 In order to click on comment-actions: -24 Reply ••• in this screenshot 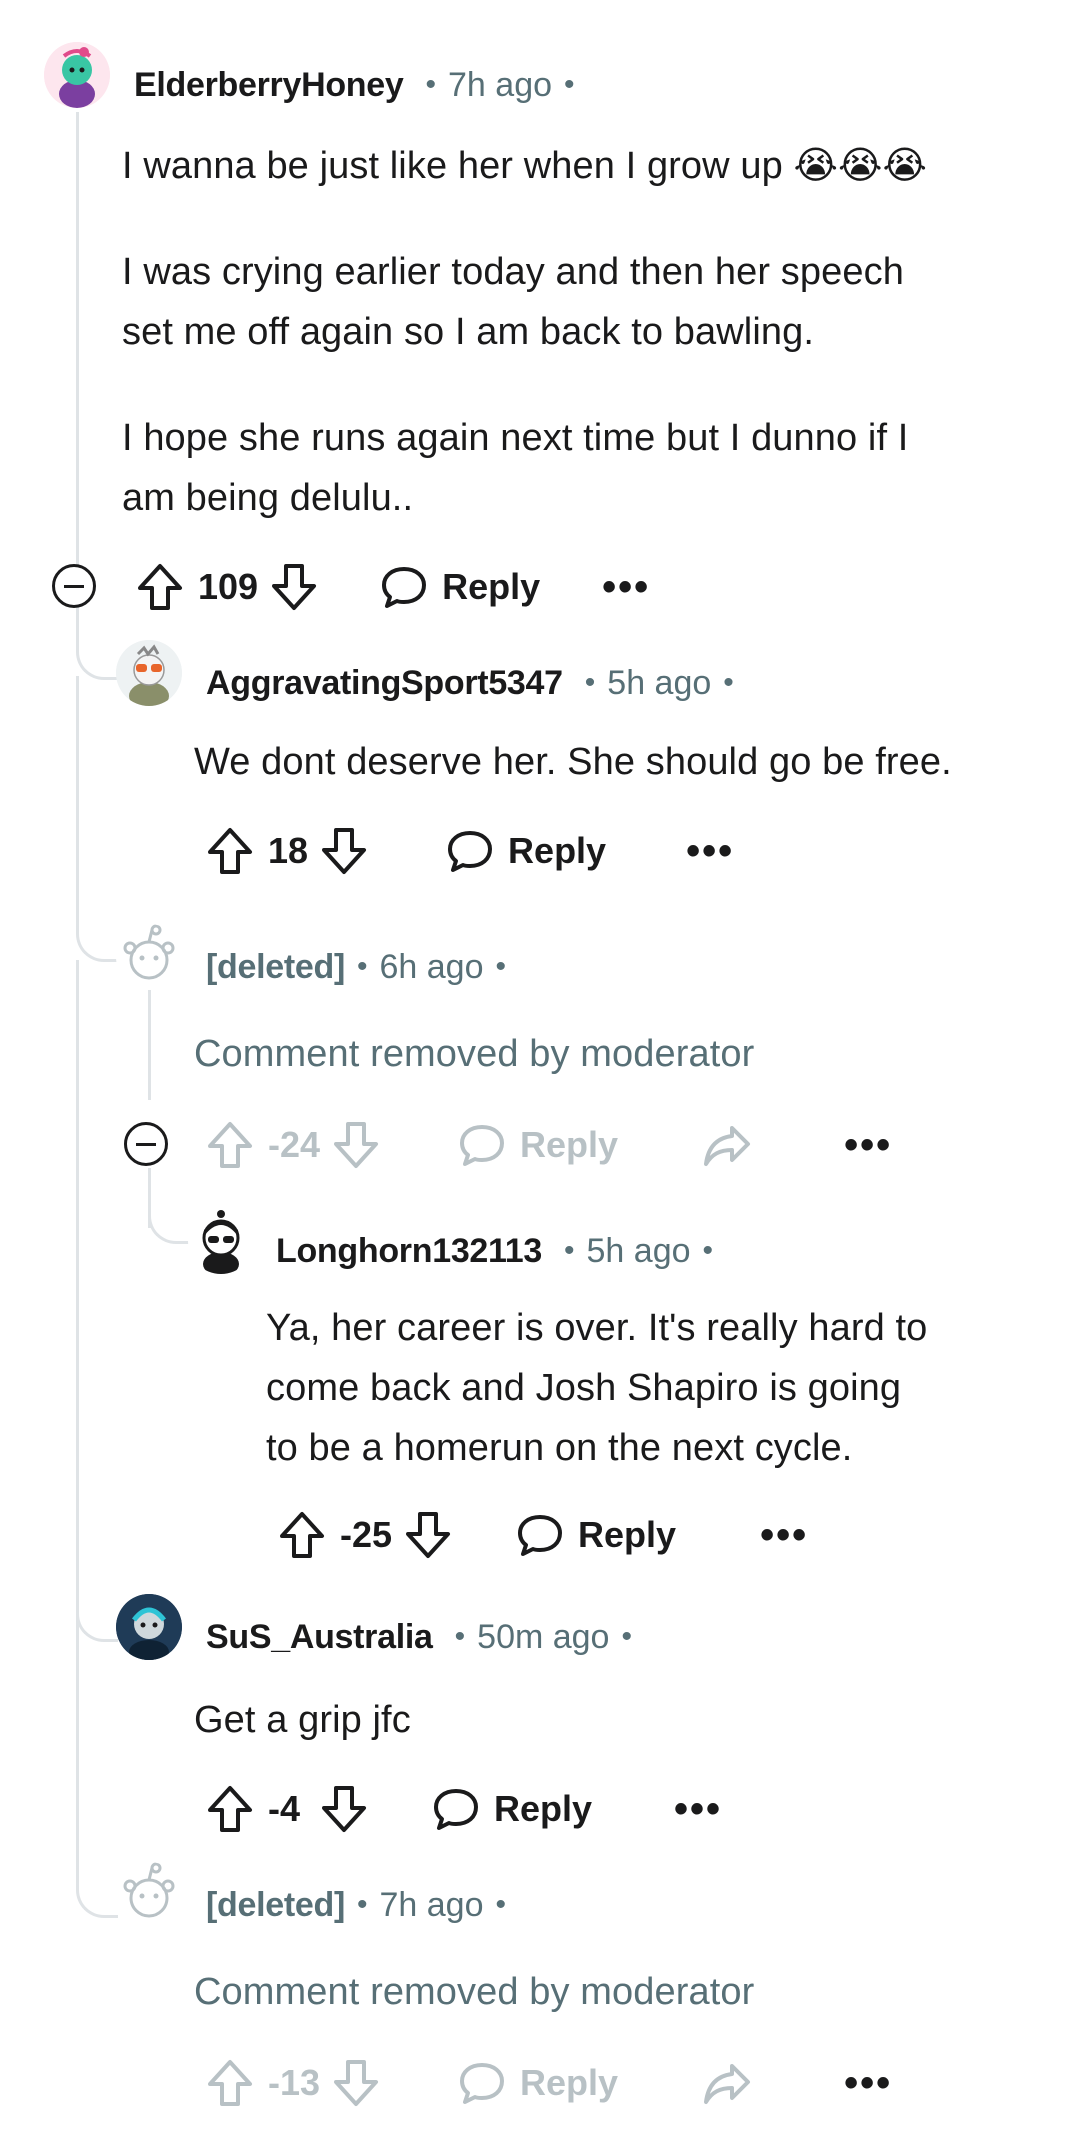, I will do `click(549, 1145)`.